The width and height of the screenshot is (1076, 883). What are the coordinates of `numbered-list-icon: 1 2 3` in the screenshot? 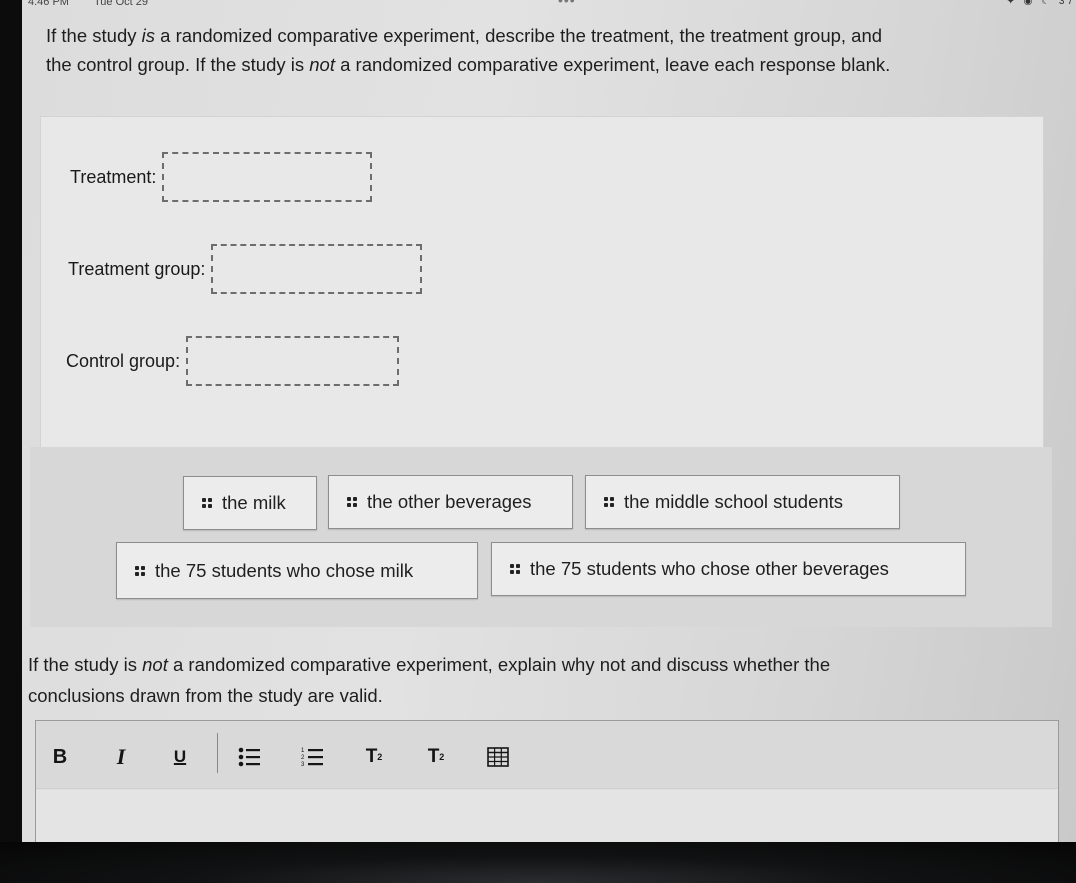 It's located at (312, 758).